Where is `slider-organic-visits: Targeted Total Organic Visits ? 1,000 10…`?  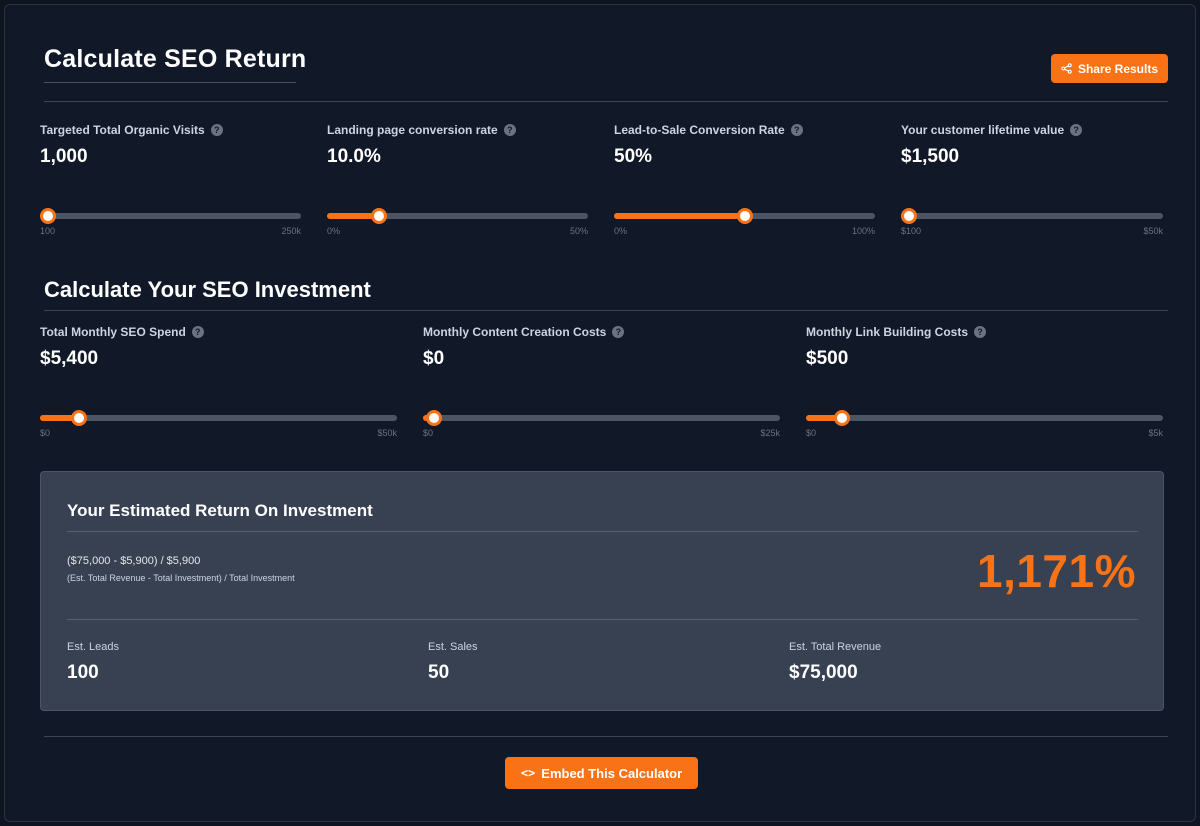
slider-organic-visits: Targeted Total Organic Visits ? 1,000 10… is located at coordinates (170, 179).